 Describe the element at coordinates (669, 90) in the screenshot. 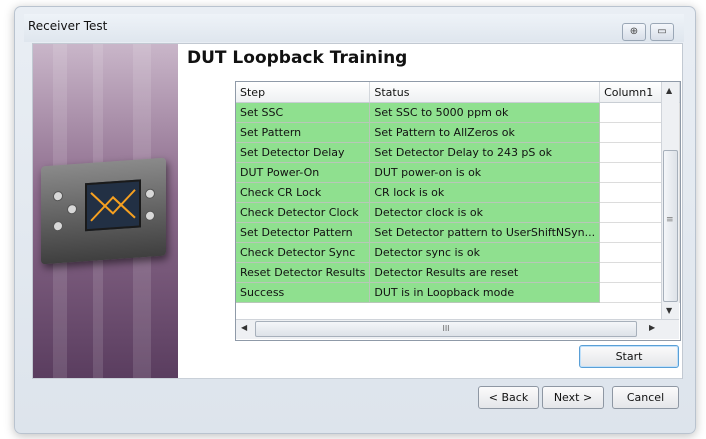

I see `scroll-up-icon: ▲` at that location.